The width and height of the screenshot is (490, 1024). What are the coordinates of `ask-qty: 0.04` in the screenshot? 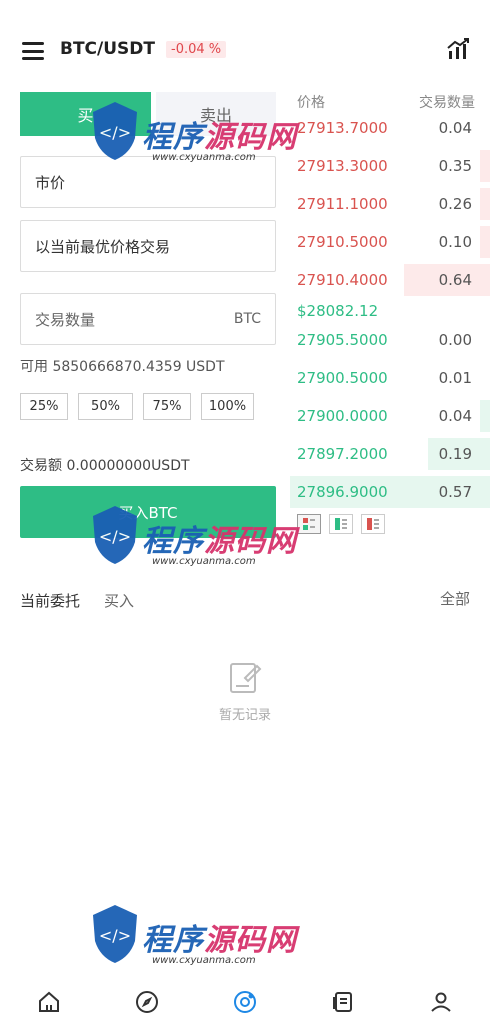 It's located at (455, 128).